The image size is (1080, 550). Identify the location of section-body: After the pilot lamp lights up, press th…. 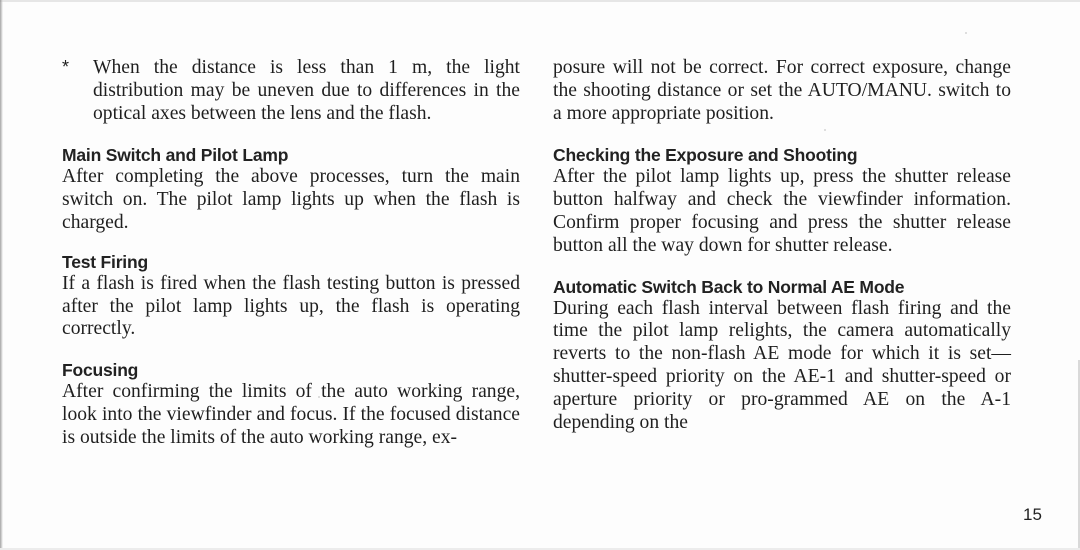
(782, 211).